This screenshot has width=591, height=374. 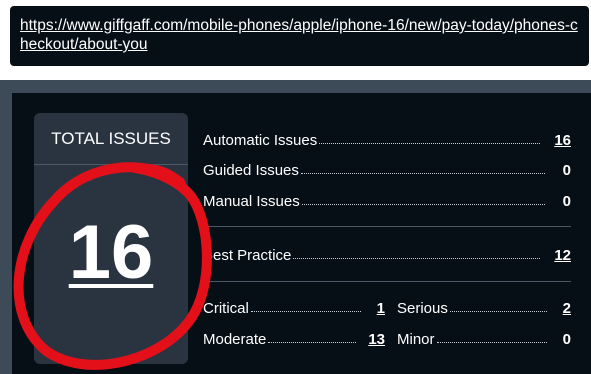 I want to click on moderate-count-link: 13, so click(x=376, y=339).